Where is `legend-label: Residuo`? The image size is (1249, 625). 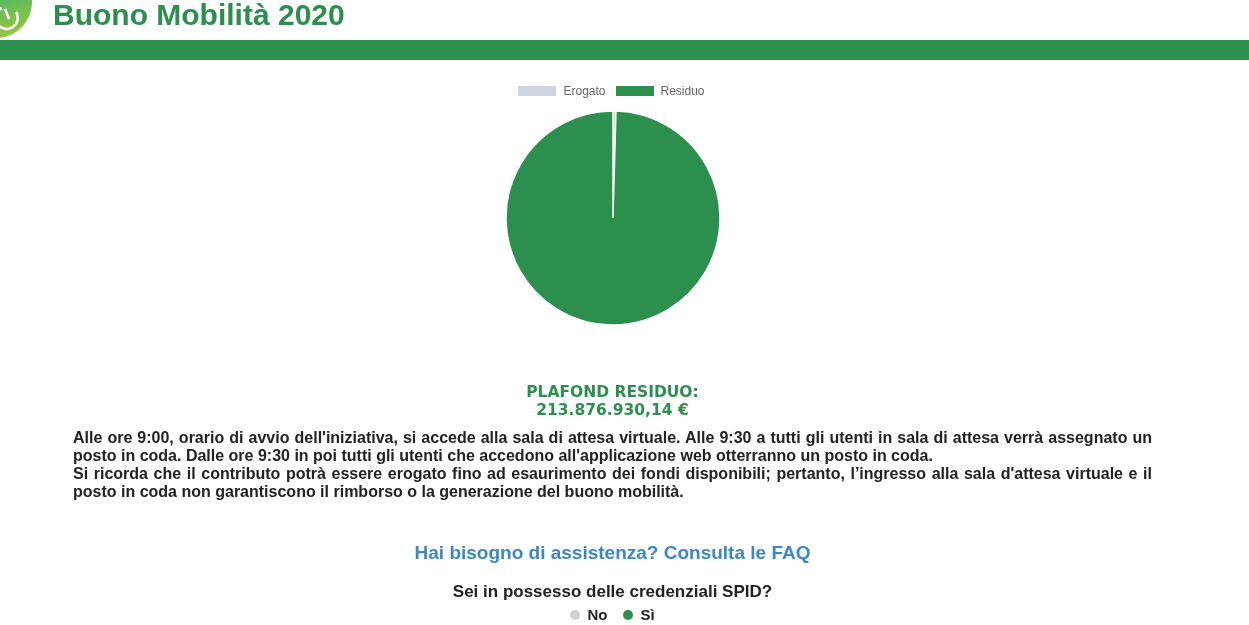
legend-label: Residuo is located at coordinates (682, 91).